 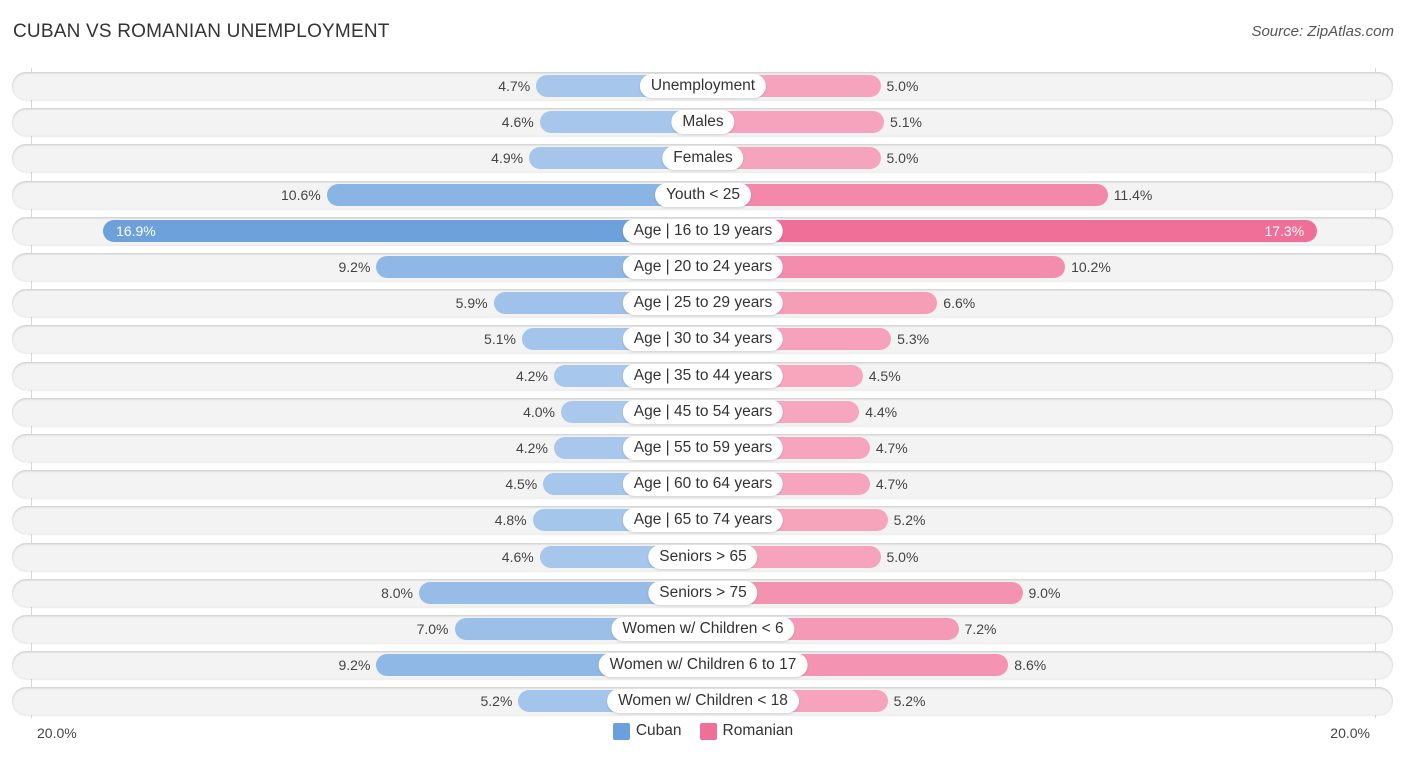 I want to click on category-label: Age | 35 to 44 years, so click(x=703, y=375).